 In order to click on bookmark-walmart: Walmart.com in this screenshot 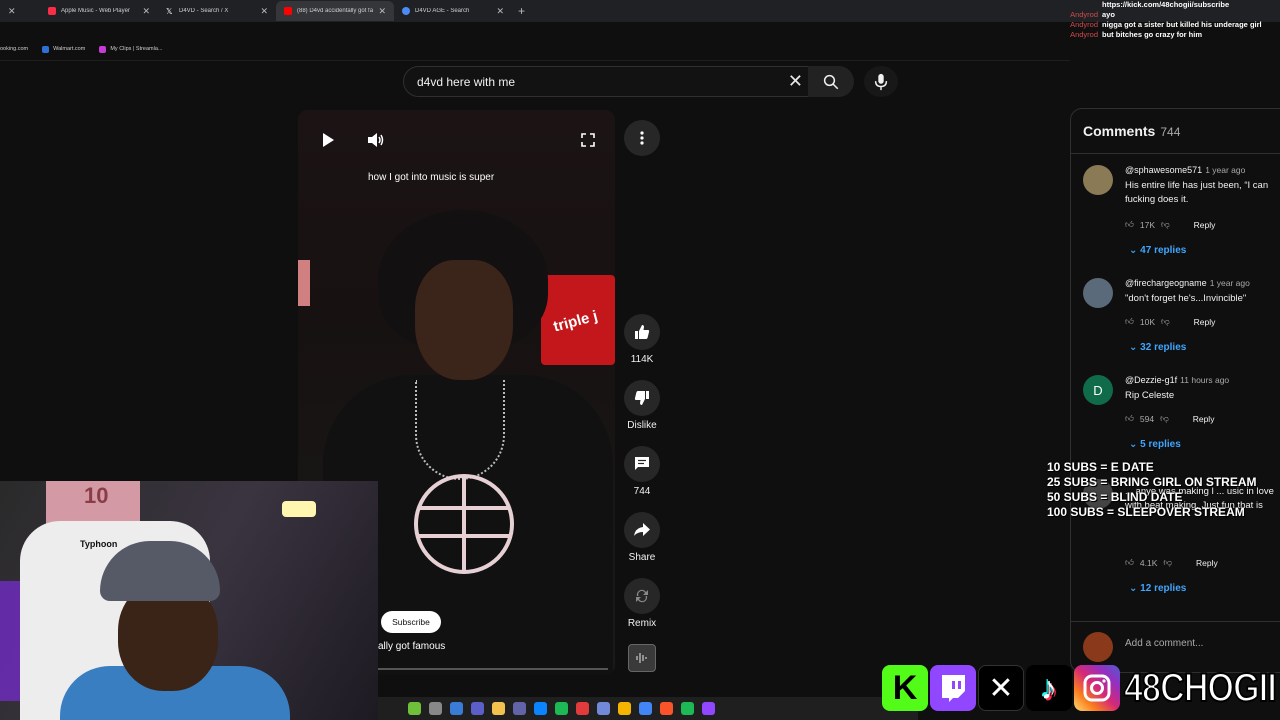, I will do `click(64, 49)`.